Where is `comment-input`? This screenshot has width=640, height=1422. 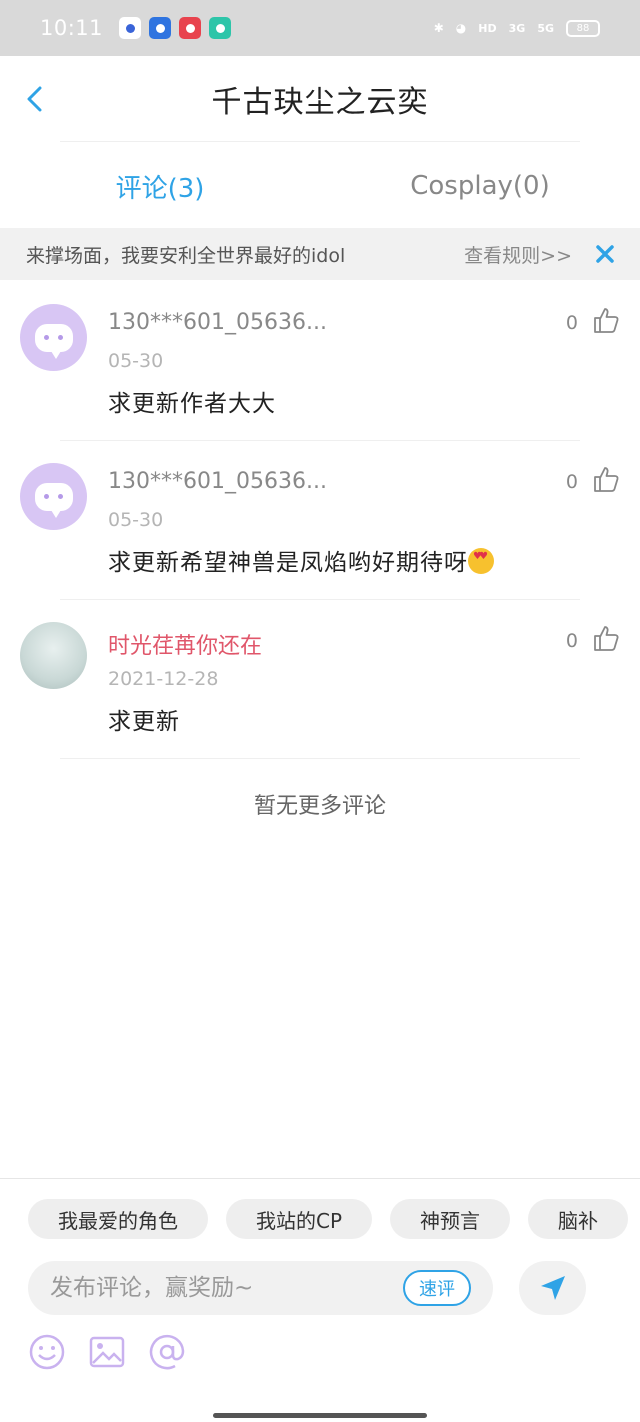
comment-input is located at coordinates (226, 1288).